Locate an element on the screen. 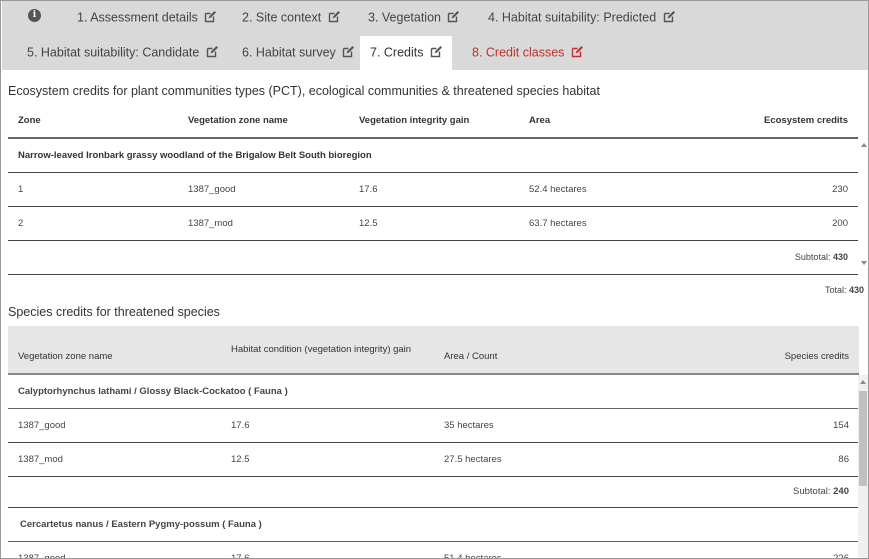 This screenshot has height=559, width=869. tab-vegetation: 3. Vegetation is located at coordinates (413, 18).